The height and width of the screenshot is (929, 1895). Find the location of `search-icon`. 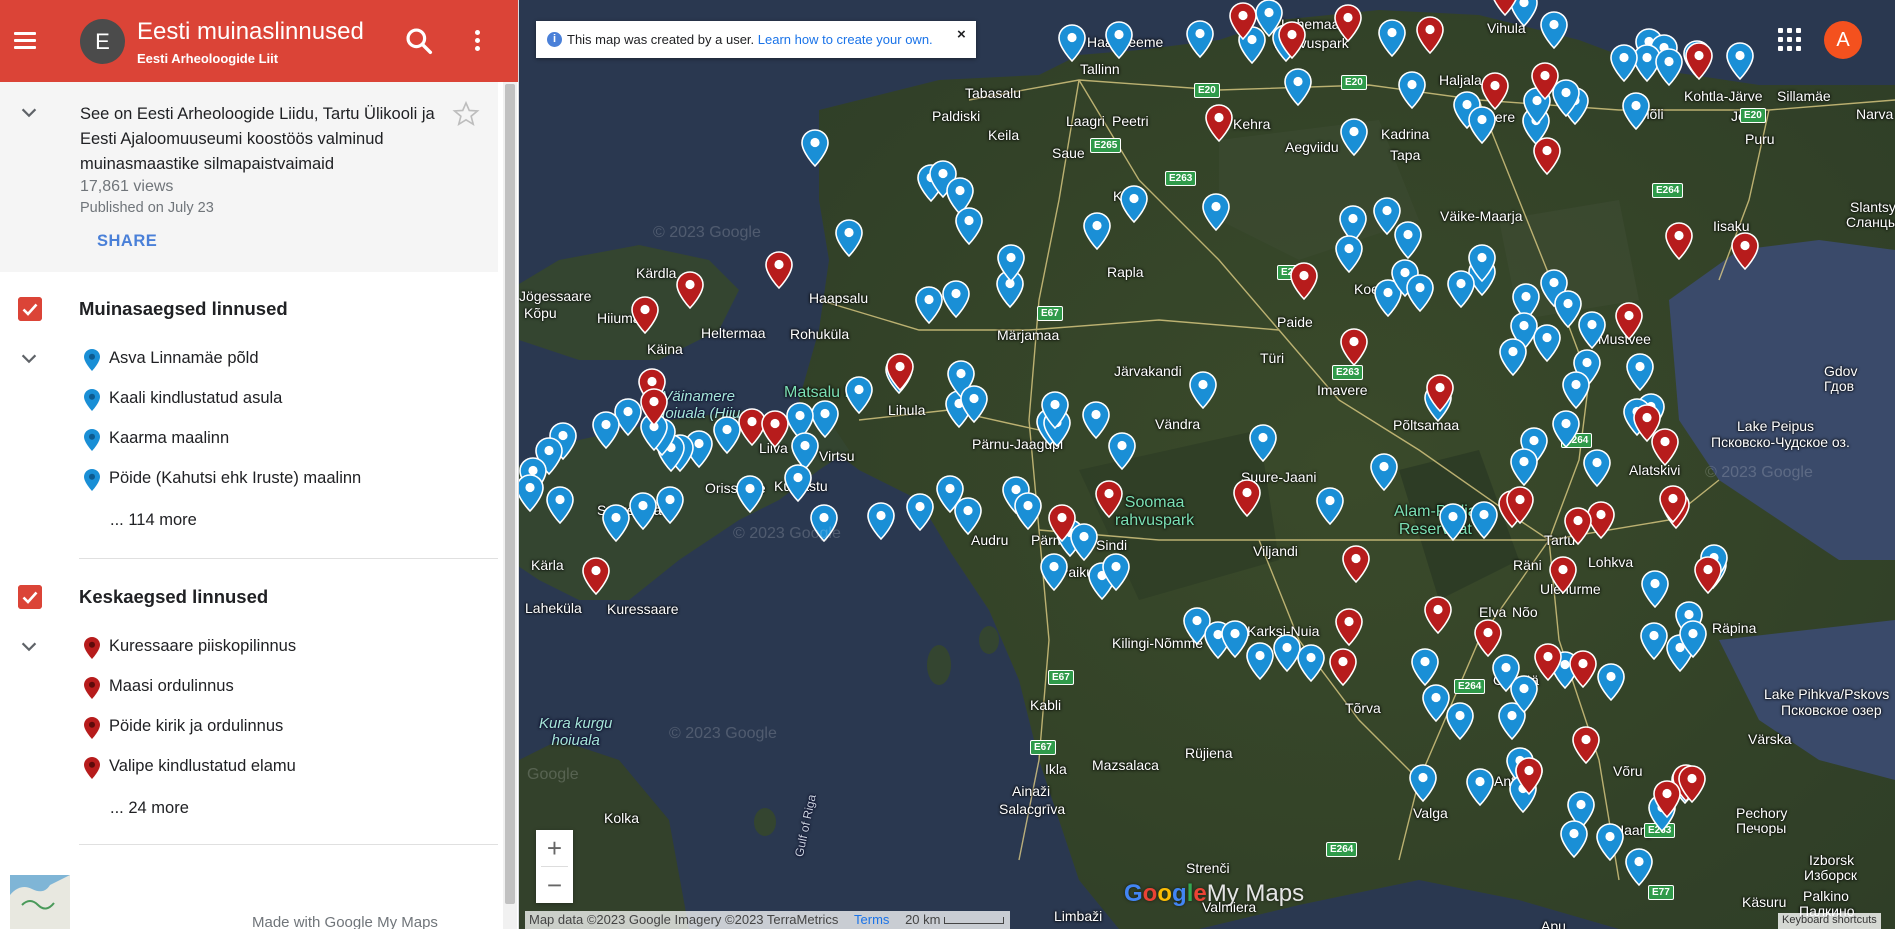

search-icon is located at coordinates (419, 41).